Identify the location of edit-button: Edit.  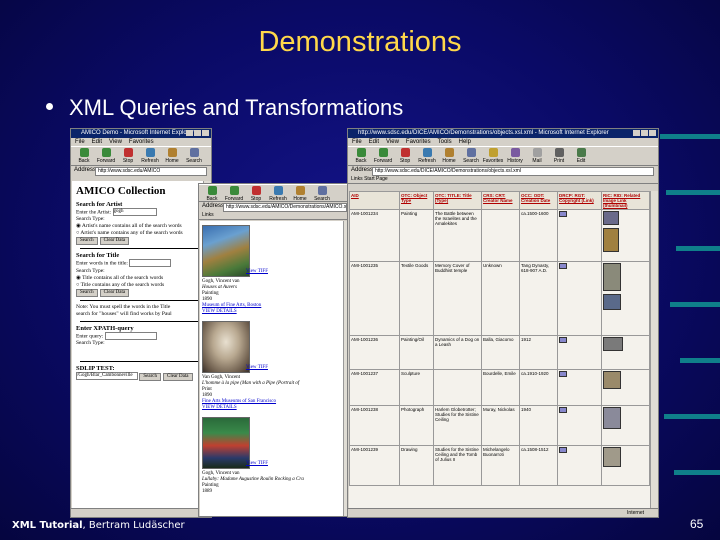
(581, 155).